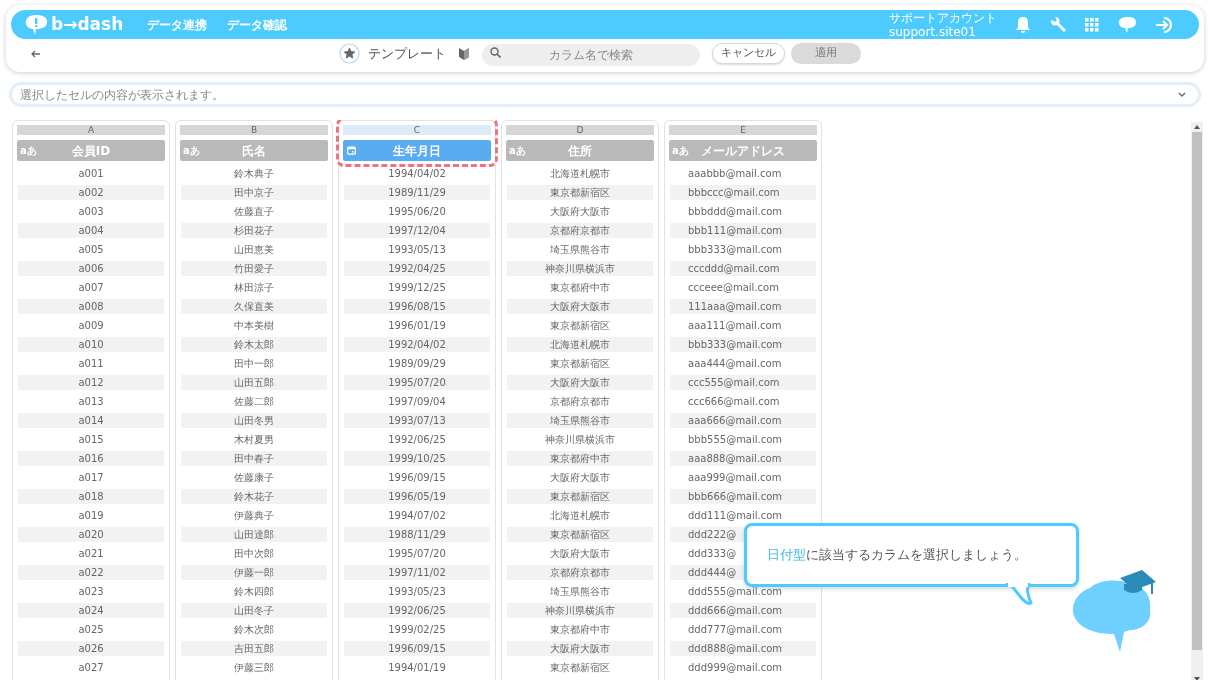 The width and height of the screenshot is (1210, 680). I want to click on table-cell: ddd888@mail.com, so click(743, 648).